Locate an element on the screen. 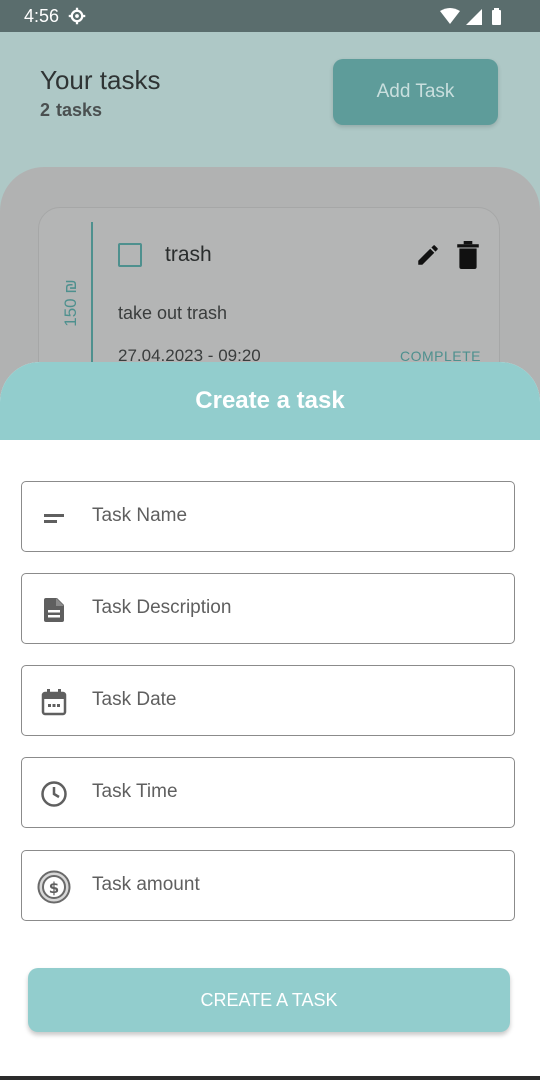 This screenshot has height=1080, width=540. create-task-button: CREATE A TASK is located at coordinates (269, 1000).